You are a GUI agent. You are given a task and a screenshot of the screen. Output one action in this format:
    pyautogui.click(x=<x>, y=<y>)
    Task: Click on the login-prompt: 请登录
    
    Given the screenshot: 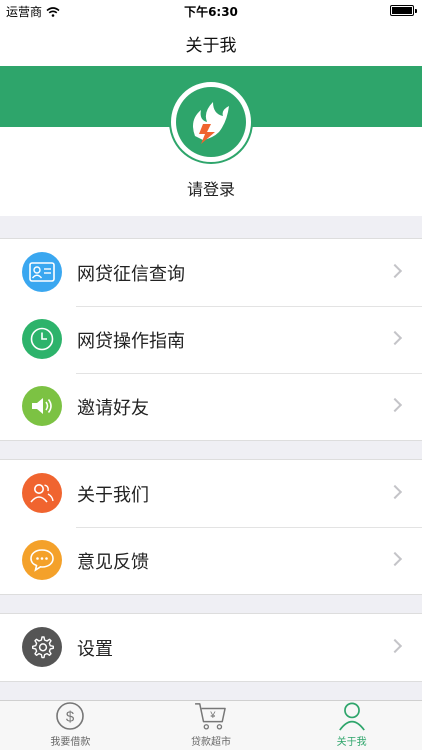 What is the action you would take?
    pyautogui.click(x=211, y=188)
    